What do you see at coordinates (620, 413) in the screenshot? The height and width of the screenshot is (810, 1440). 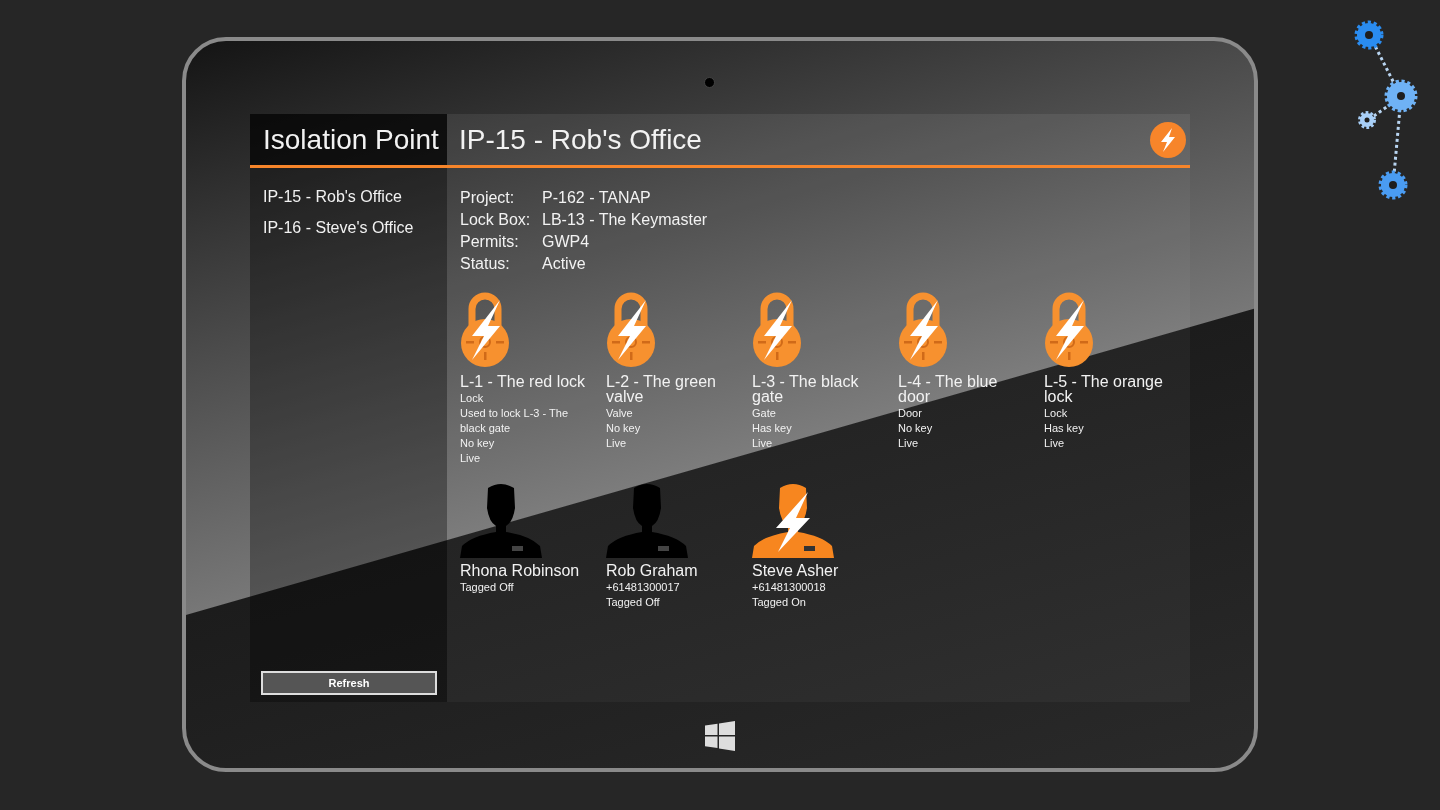 I see `lock-detail: Valve` at bounding box center [620, 413].